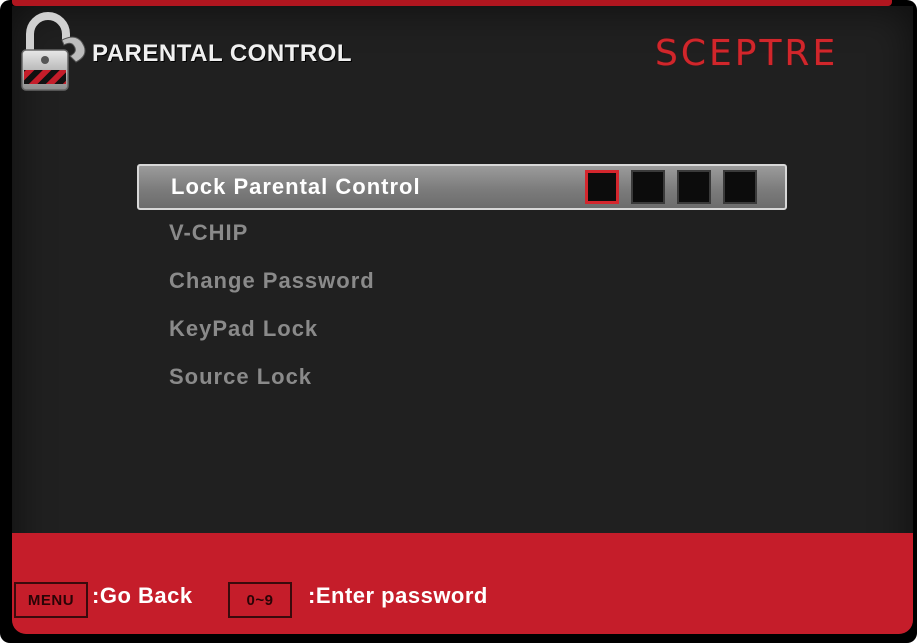 This screenshot has height=643, width=917. I want to click on menu-item-v-chip: V-CHIP, so click(462, 234).